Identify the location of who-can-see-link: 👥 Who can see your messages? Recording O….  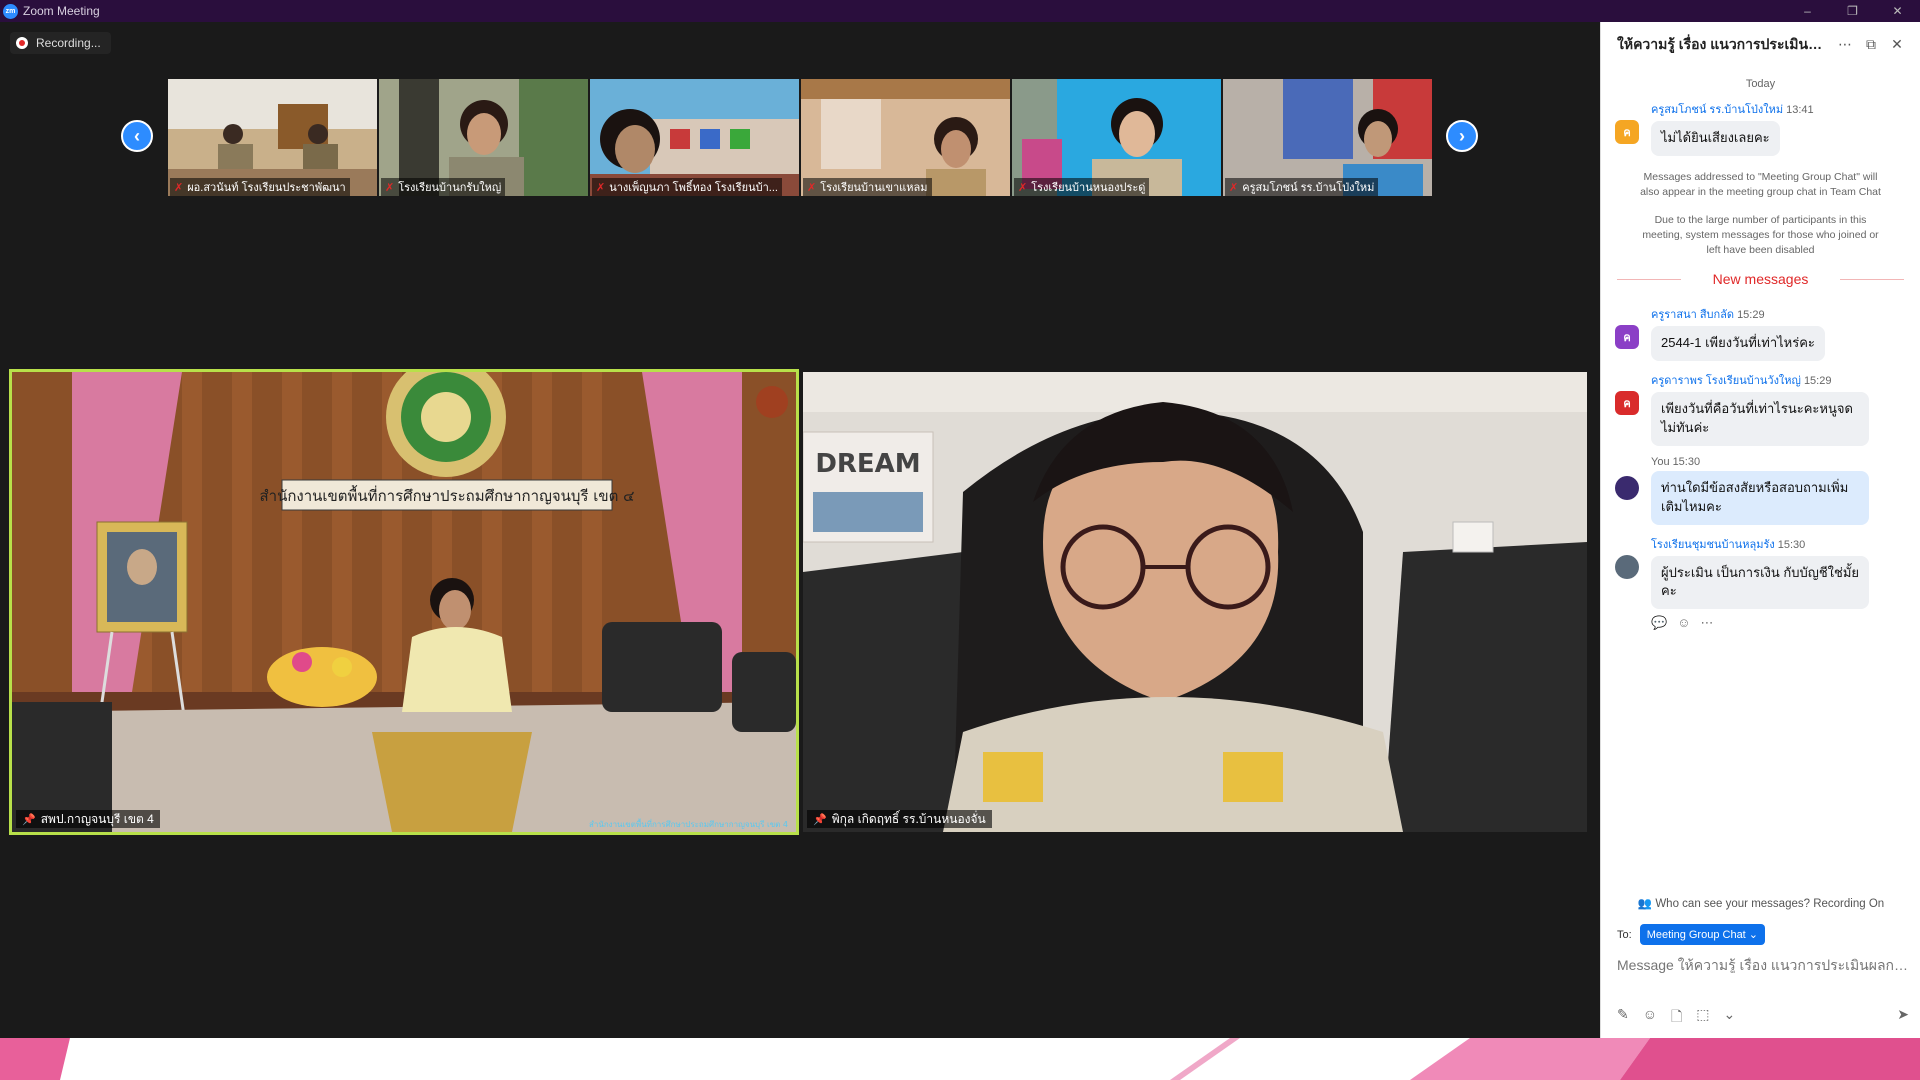
(1760, 903).